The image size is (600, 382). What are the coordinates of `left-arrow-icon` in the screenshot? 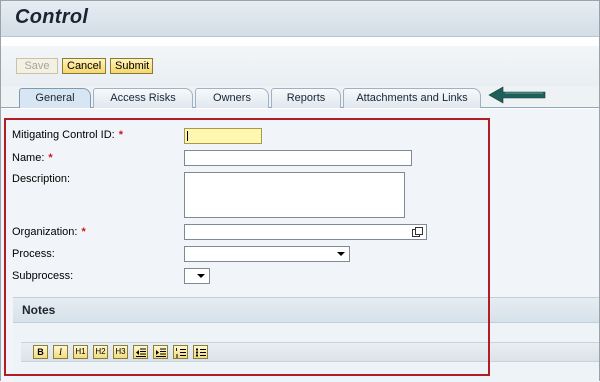 It's located at (517, 95).